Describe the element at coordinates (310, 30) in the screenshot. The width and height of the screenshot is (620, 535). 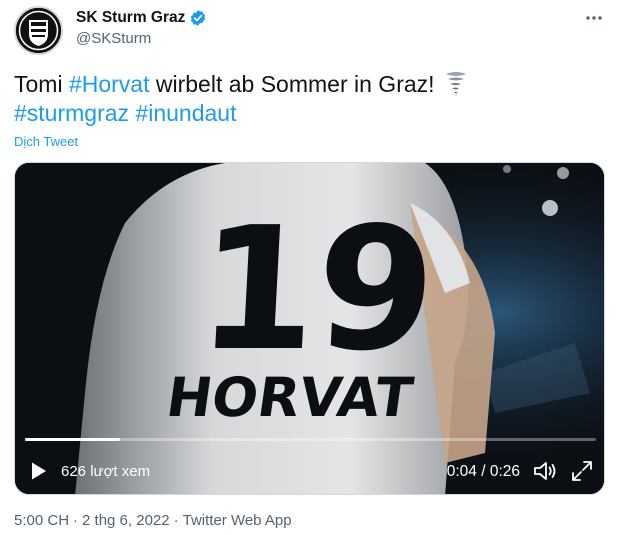
I see `tweet-header: SK Sturm Graz @SKSturm` at that location.